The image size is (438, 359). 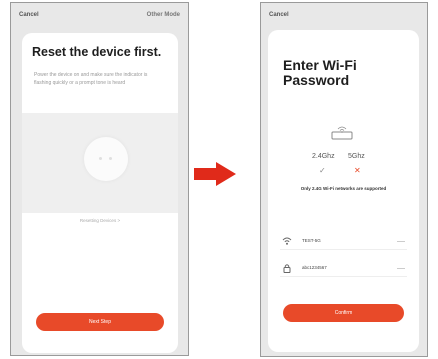 I want to click on top-bar: Cancel, so click(x=344, y=16).